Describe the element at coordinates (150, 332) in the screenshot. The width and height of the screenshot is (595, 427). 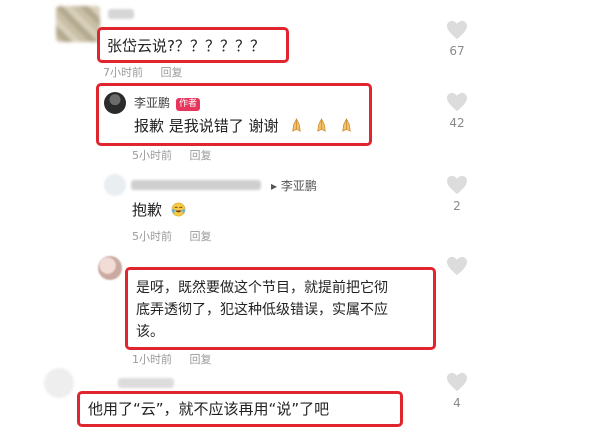
I see `comment-text-line: 该。` at that location.